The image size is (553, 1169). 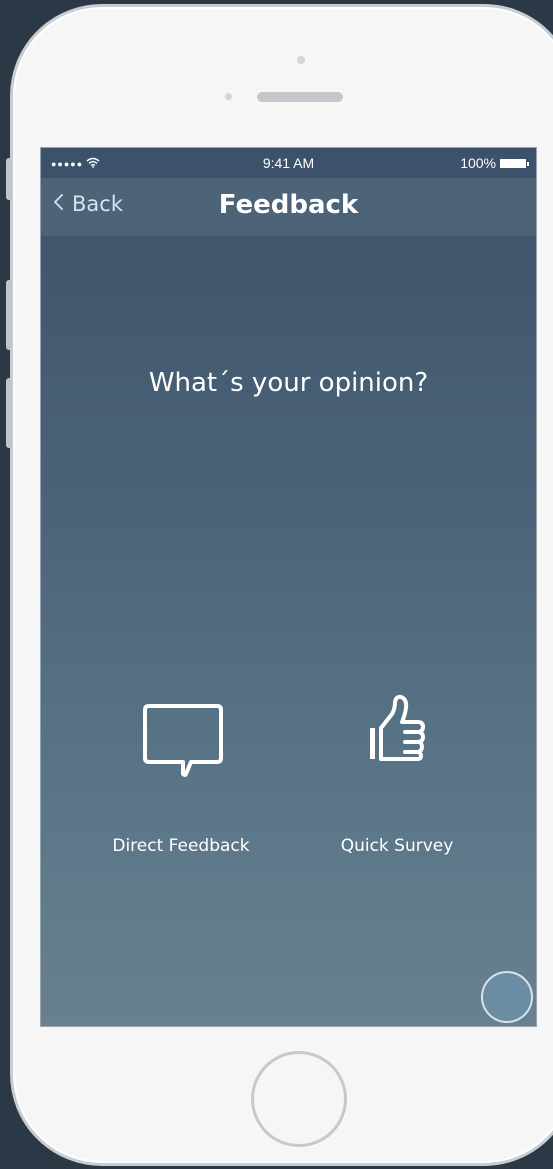 What do you see at coordinates (181, 846) in the screenshot?
I see `direct-feedback-label: Direct Feedback` at bounding box center [181, 846].